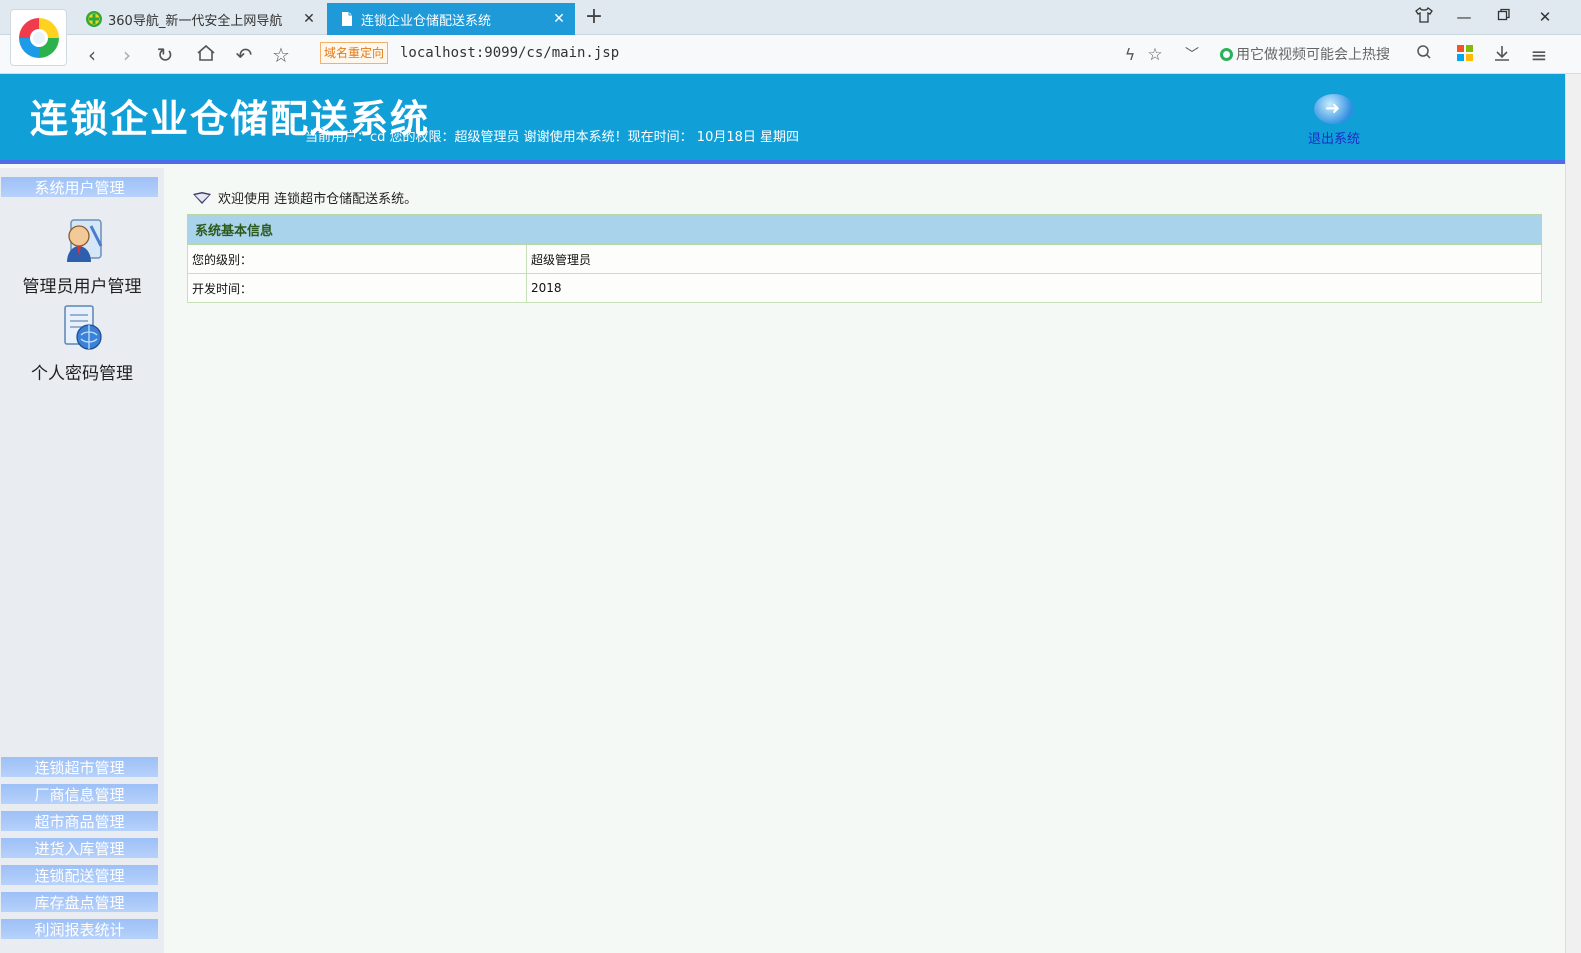 The image size is (1581, 953). I want to click on table-cell-value: 超级管理员, so click(1034, 259).